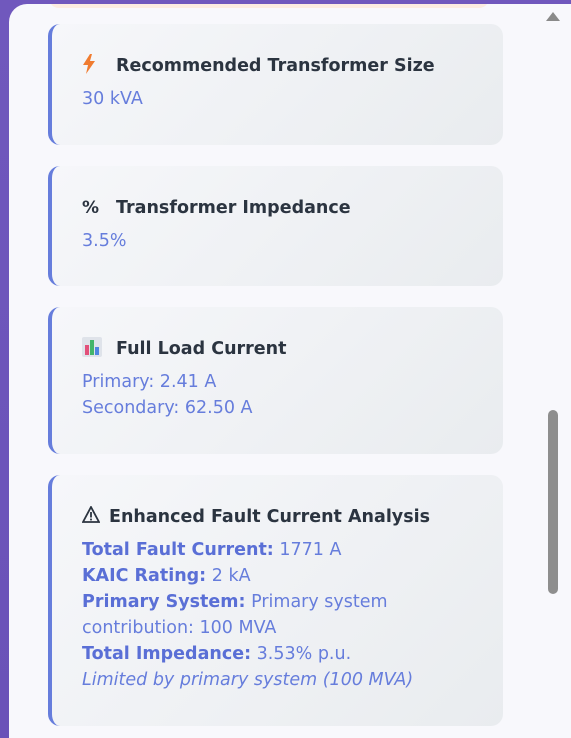  Describe the element at coordinates (553, 371) in the screenshot. I see `scrollbar` at that location.